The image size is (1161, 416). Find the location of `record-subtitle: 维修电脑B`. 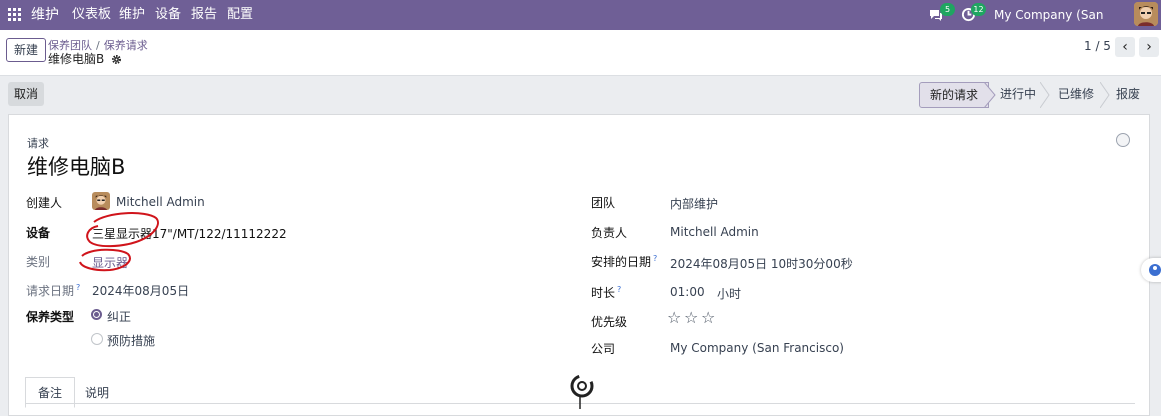

record-subtitle: 维修电脑B is located at coordinates (85, 59).